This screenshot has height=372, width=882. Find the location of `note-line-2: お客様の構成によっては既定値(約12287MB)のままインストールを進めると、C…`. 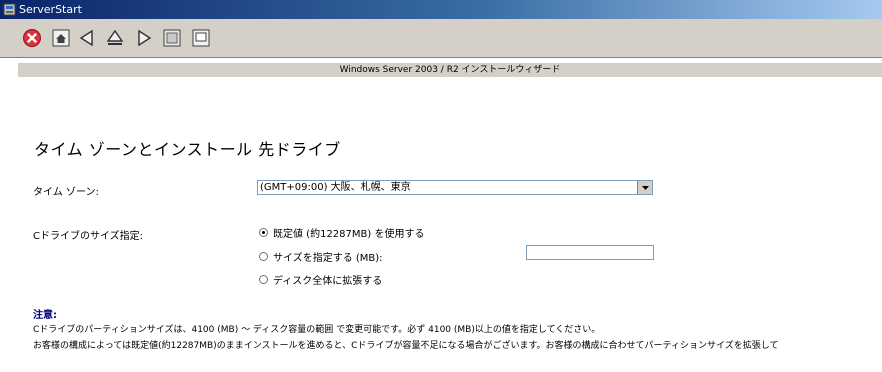

note-line-2: お客様の構成によっては既定値(約12287MB)のままインストールを進めると、C… is located at coordinates (406, 346).